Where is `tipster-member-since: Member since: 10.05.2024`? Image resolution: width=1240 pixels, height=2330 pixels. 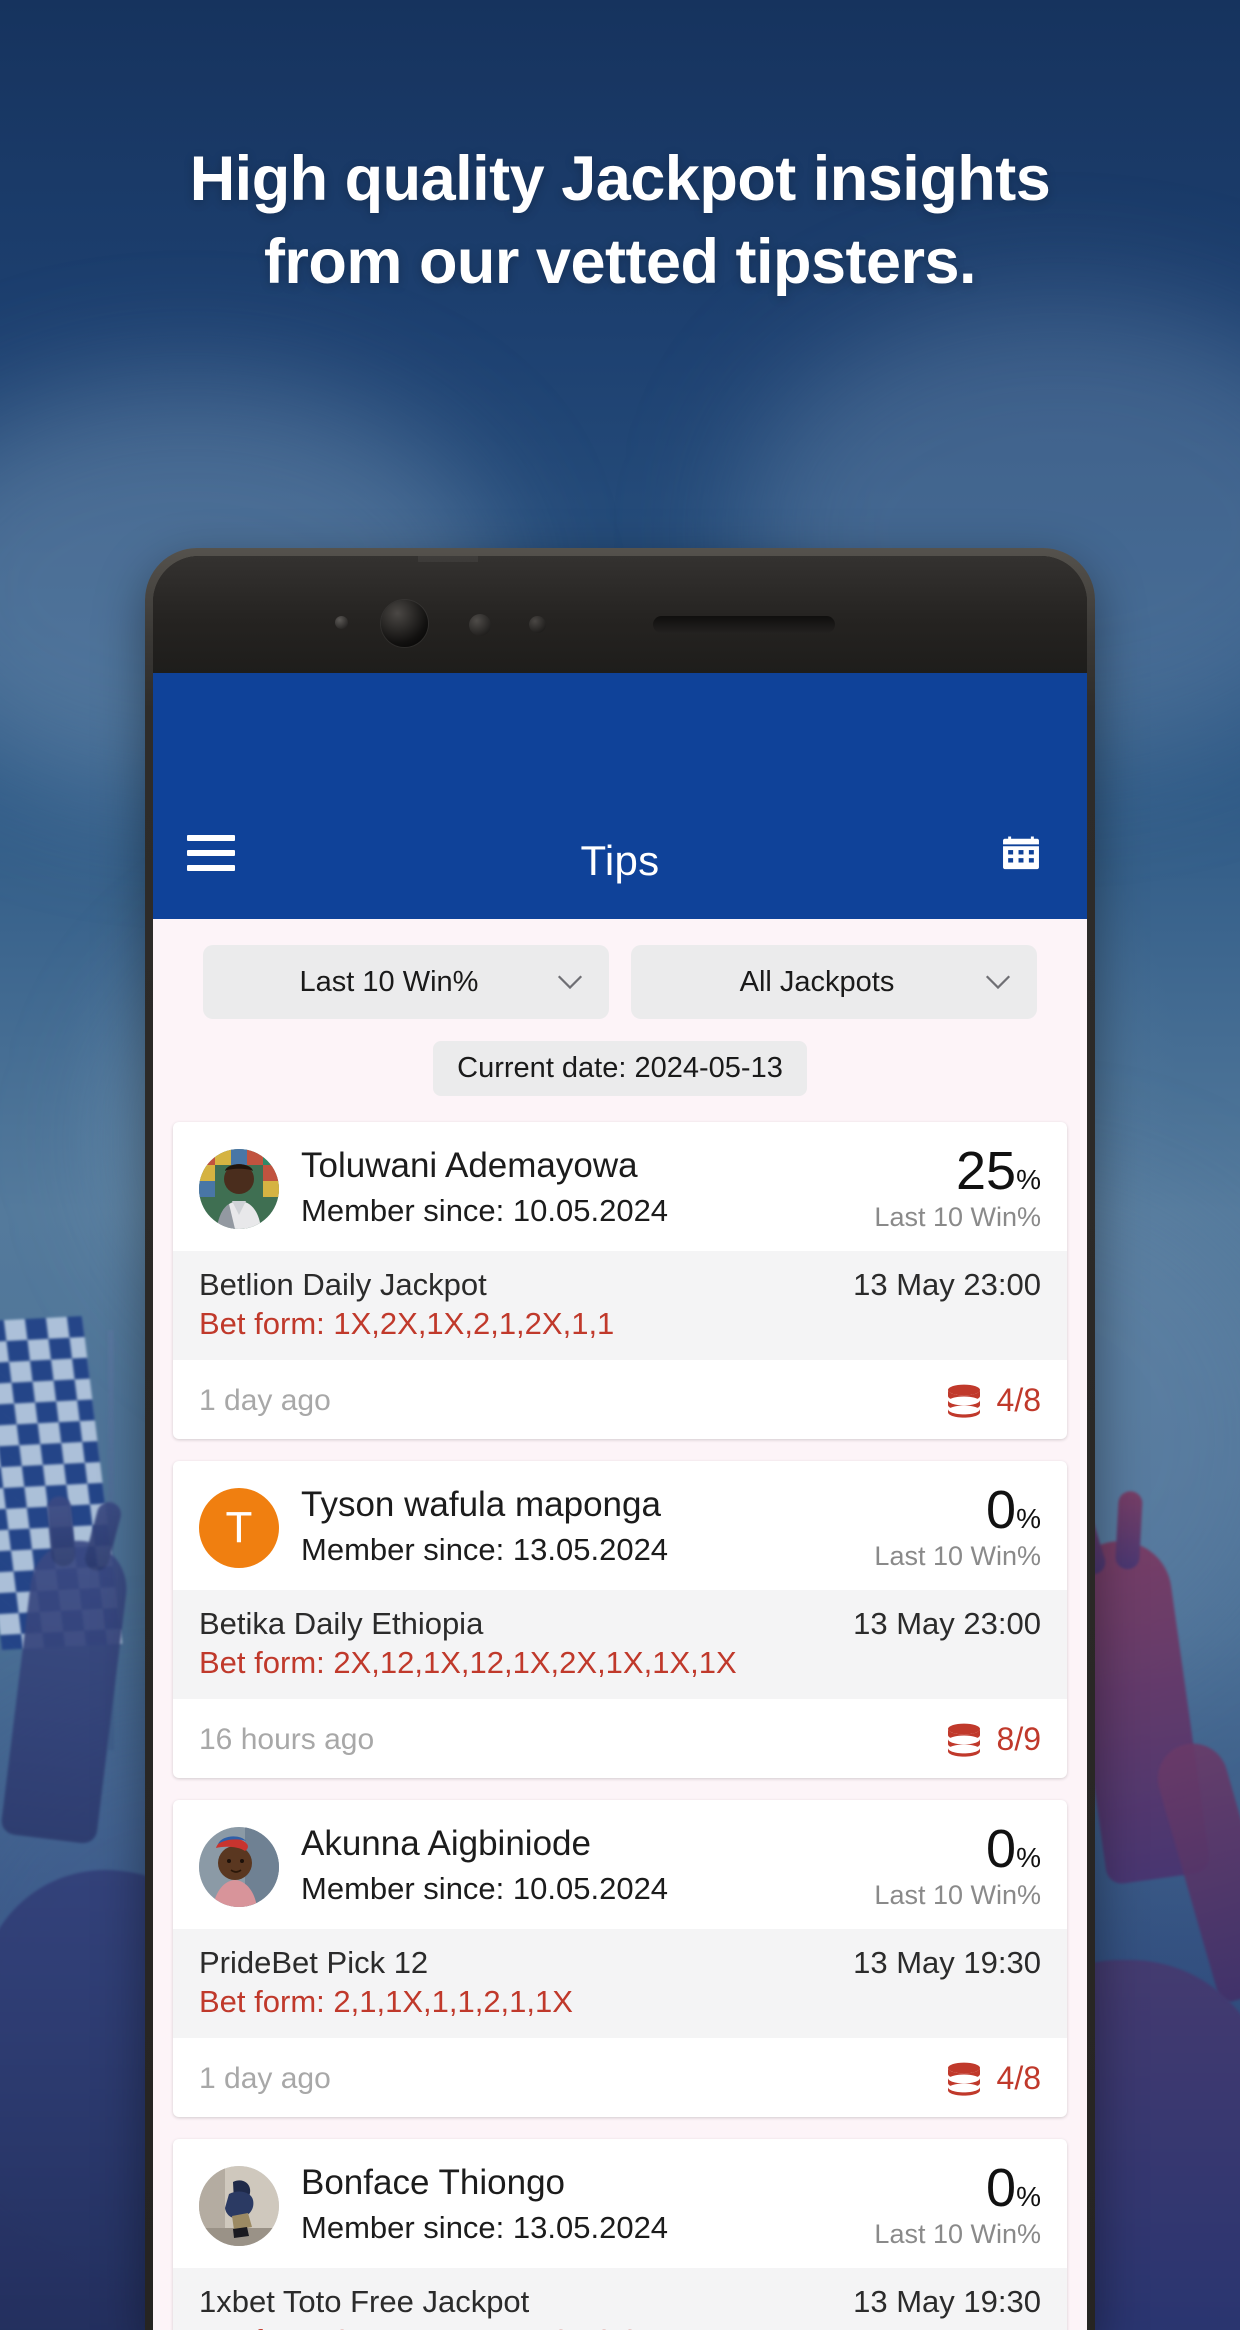 tipster-member-since: Member since: 10.05.2024 is located at coordinates (485, 1889).